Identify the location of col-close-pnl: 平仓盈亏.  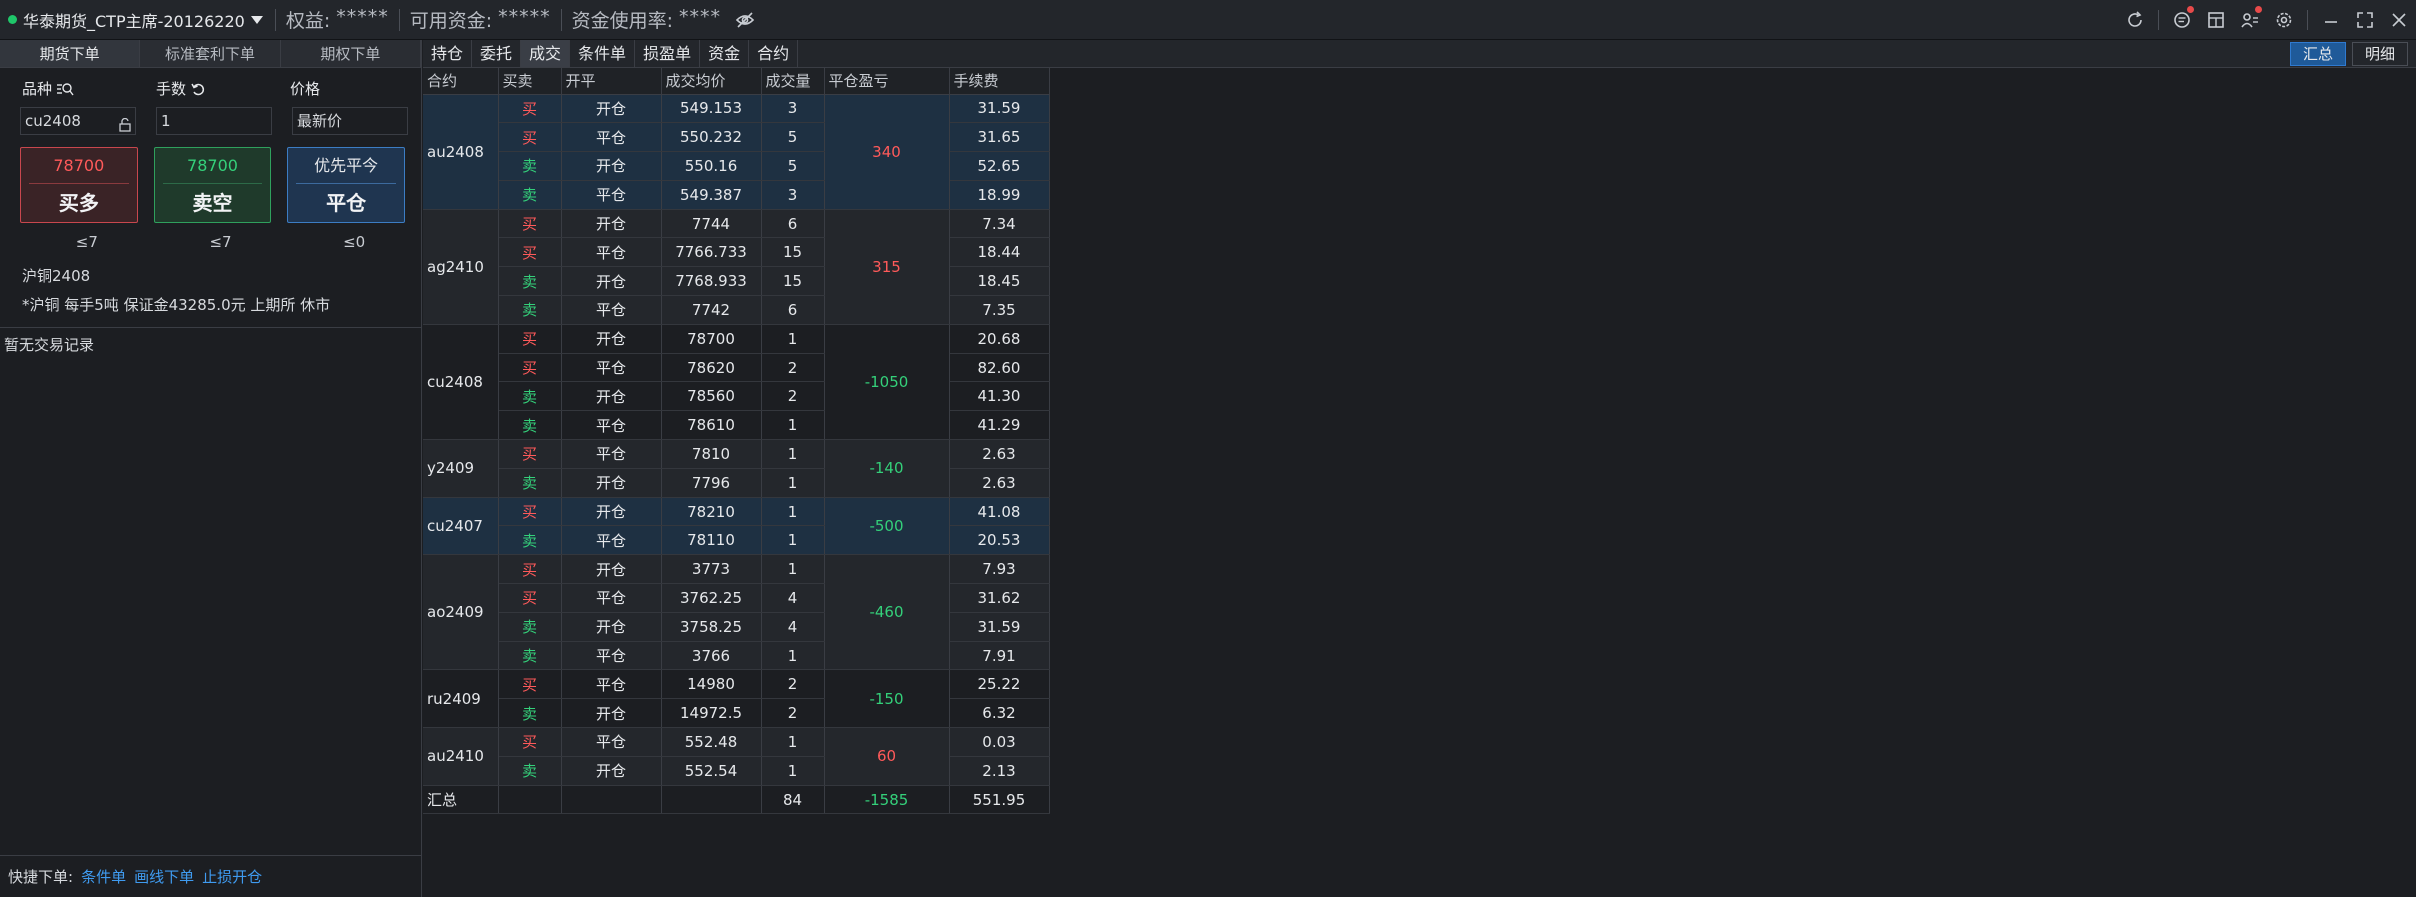
(887, 81).